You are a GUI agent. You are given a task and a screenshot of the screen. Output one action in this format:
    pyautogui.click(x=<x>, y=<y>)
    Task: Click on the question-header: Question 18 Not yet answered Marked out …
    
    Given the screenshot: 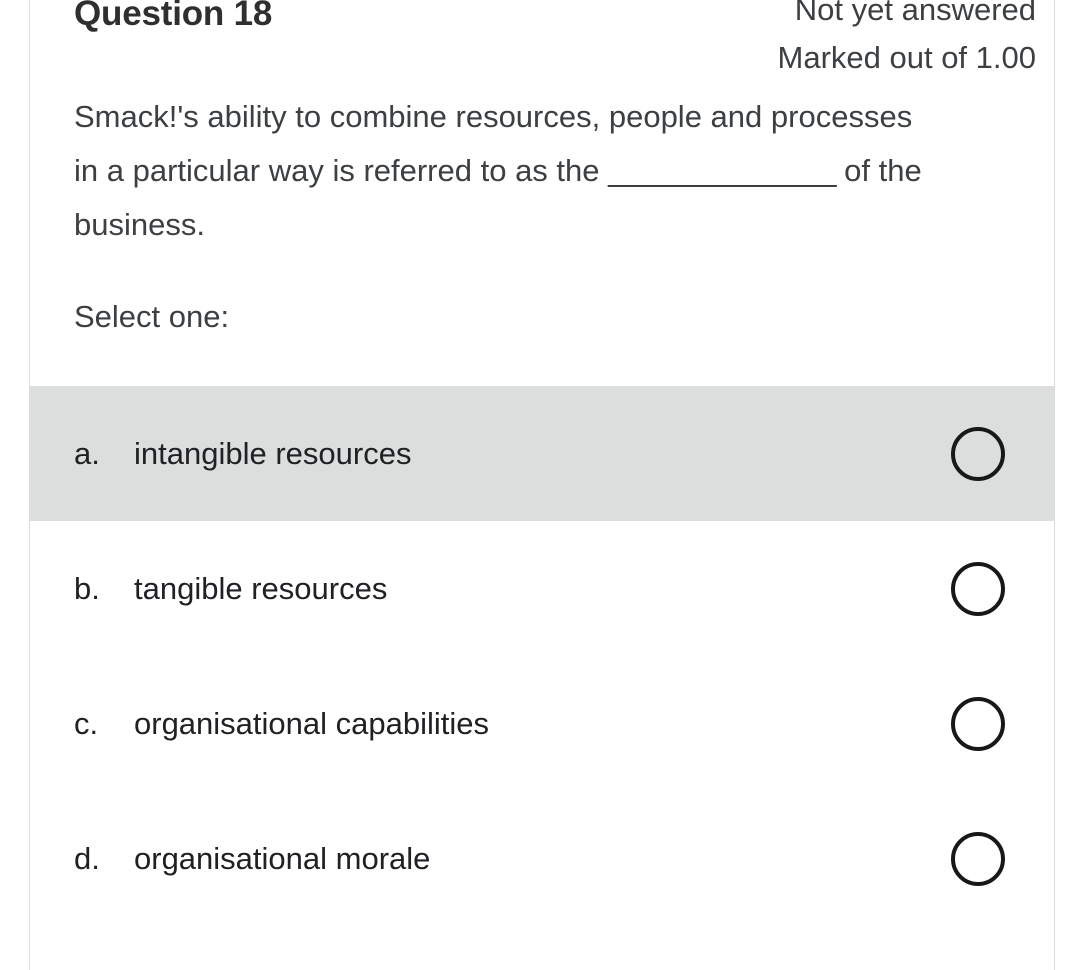 What is the action you would take?
    pyautogui.click(x=542, y=45)
    